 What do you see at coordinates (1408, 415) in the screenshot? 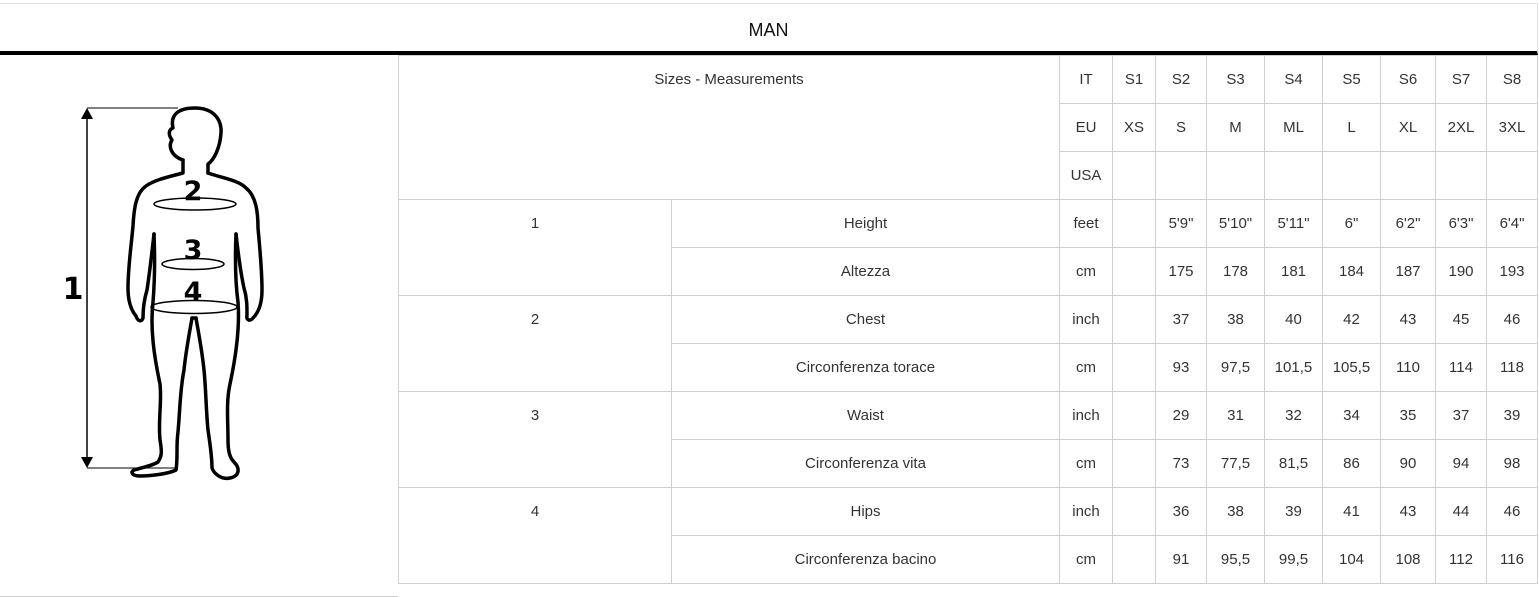
I see `measurement-value-cell: 35` at bounding box center [1408, 415].